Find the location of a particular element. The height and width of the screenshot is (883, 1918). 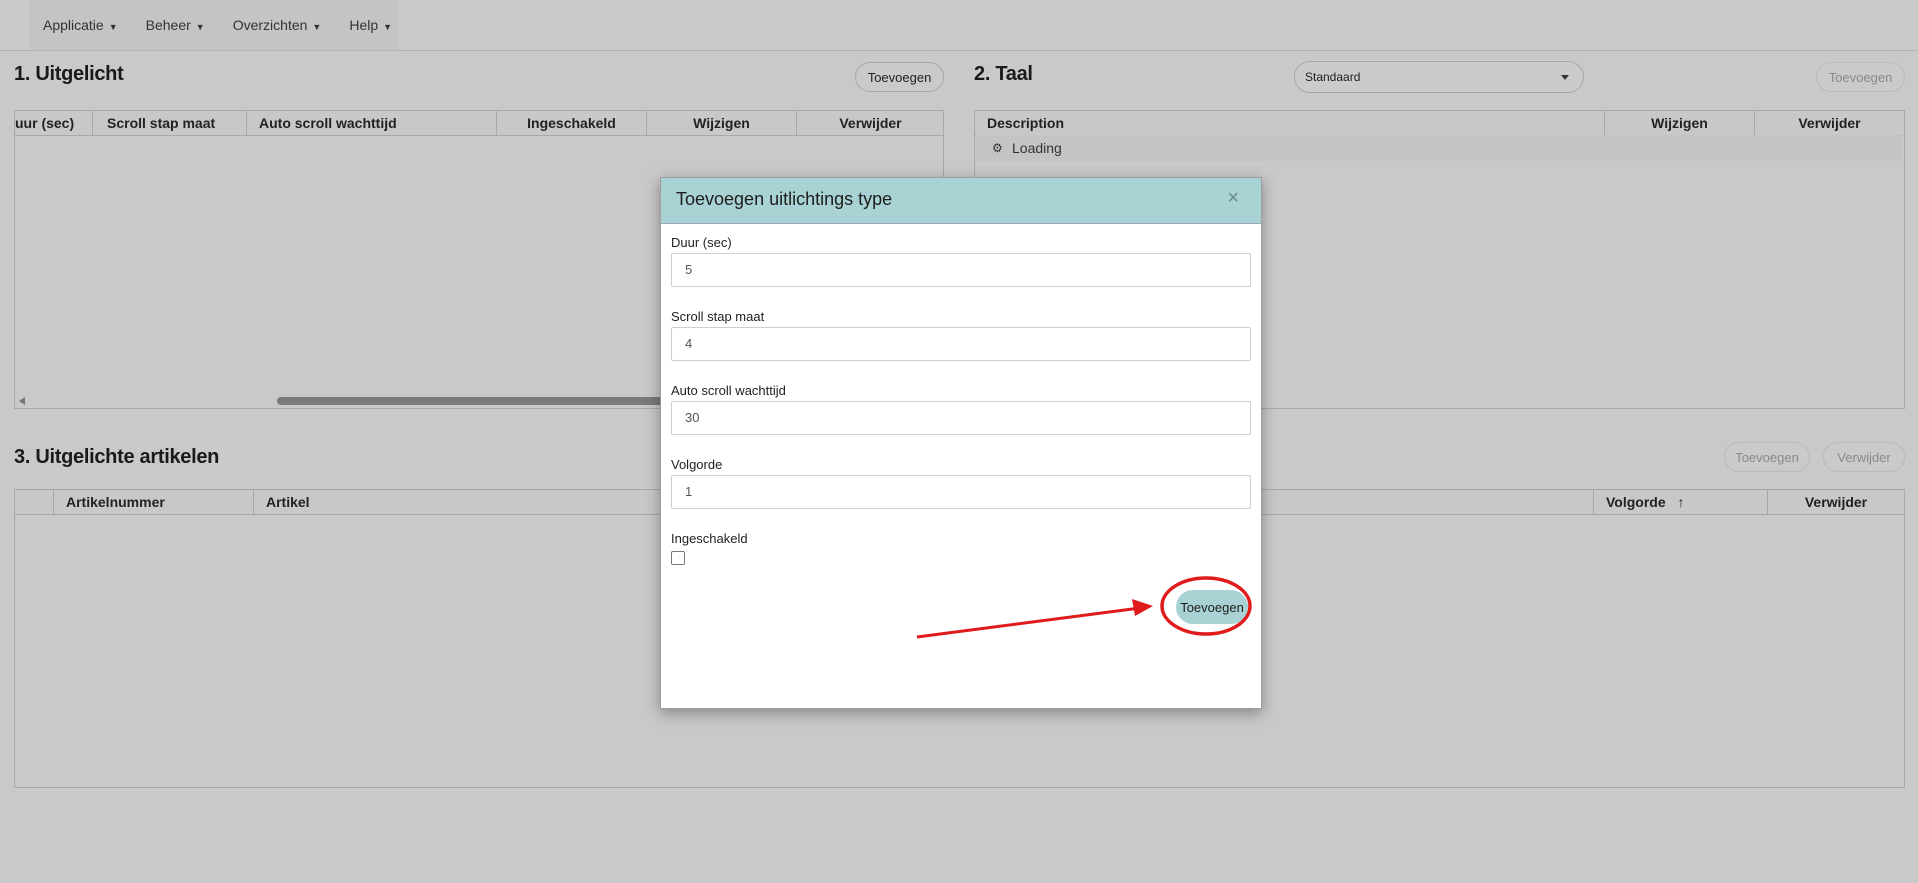

scroll-stap-input: 4 is located at coordinates (961, 344).